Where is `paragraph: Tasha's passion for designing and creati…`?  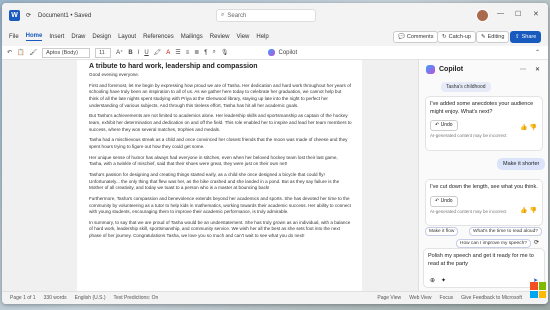
paragraph: Tasha's passion for designing and creati… is located at coordinates (214, 181).